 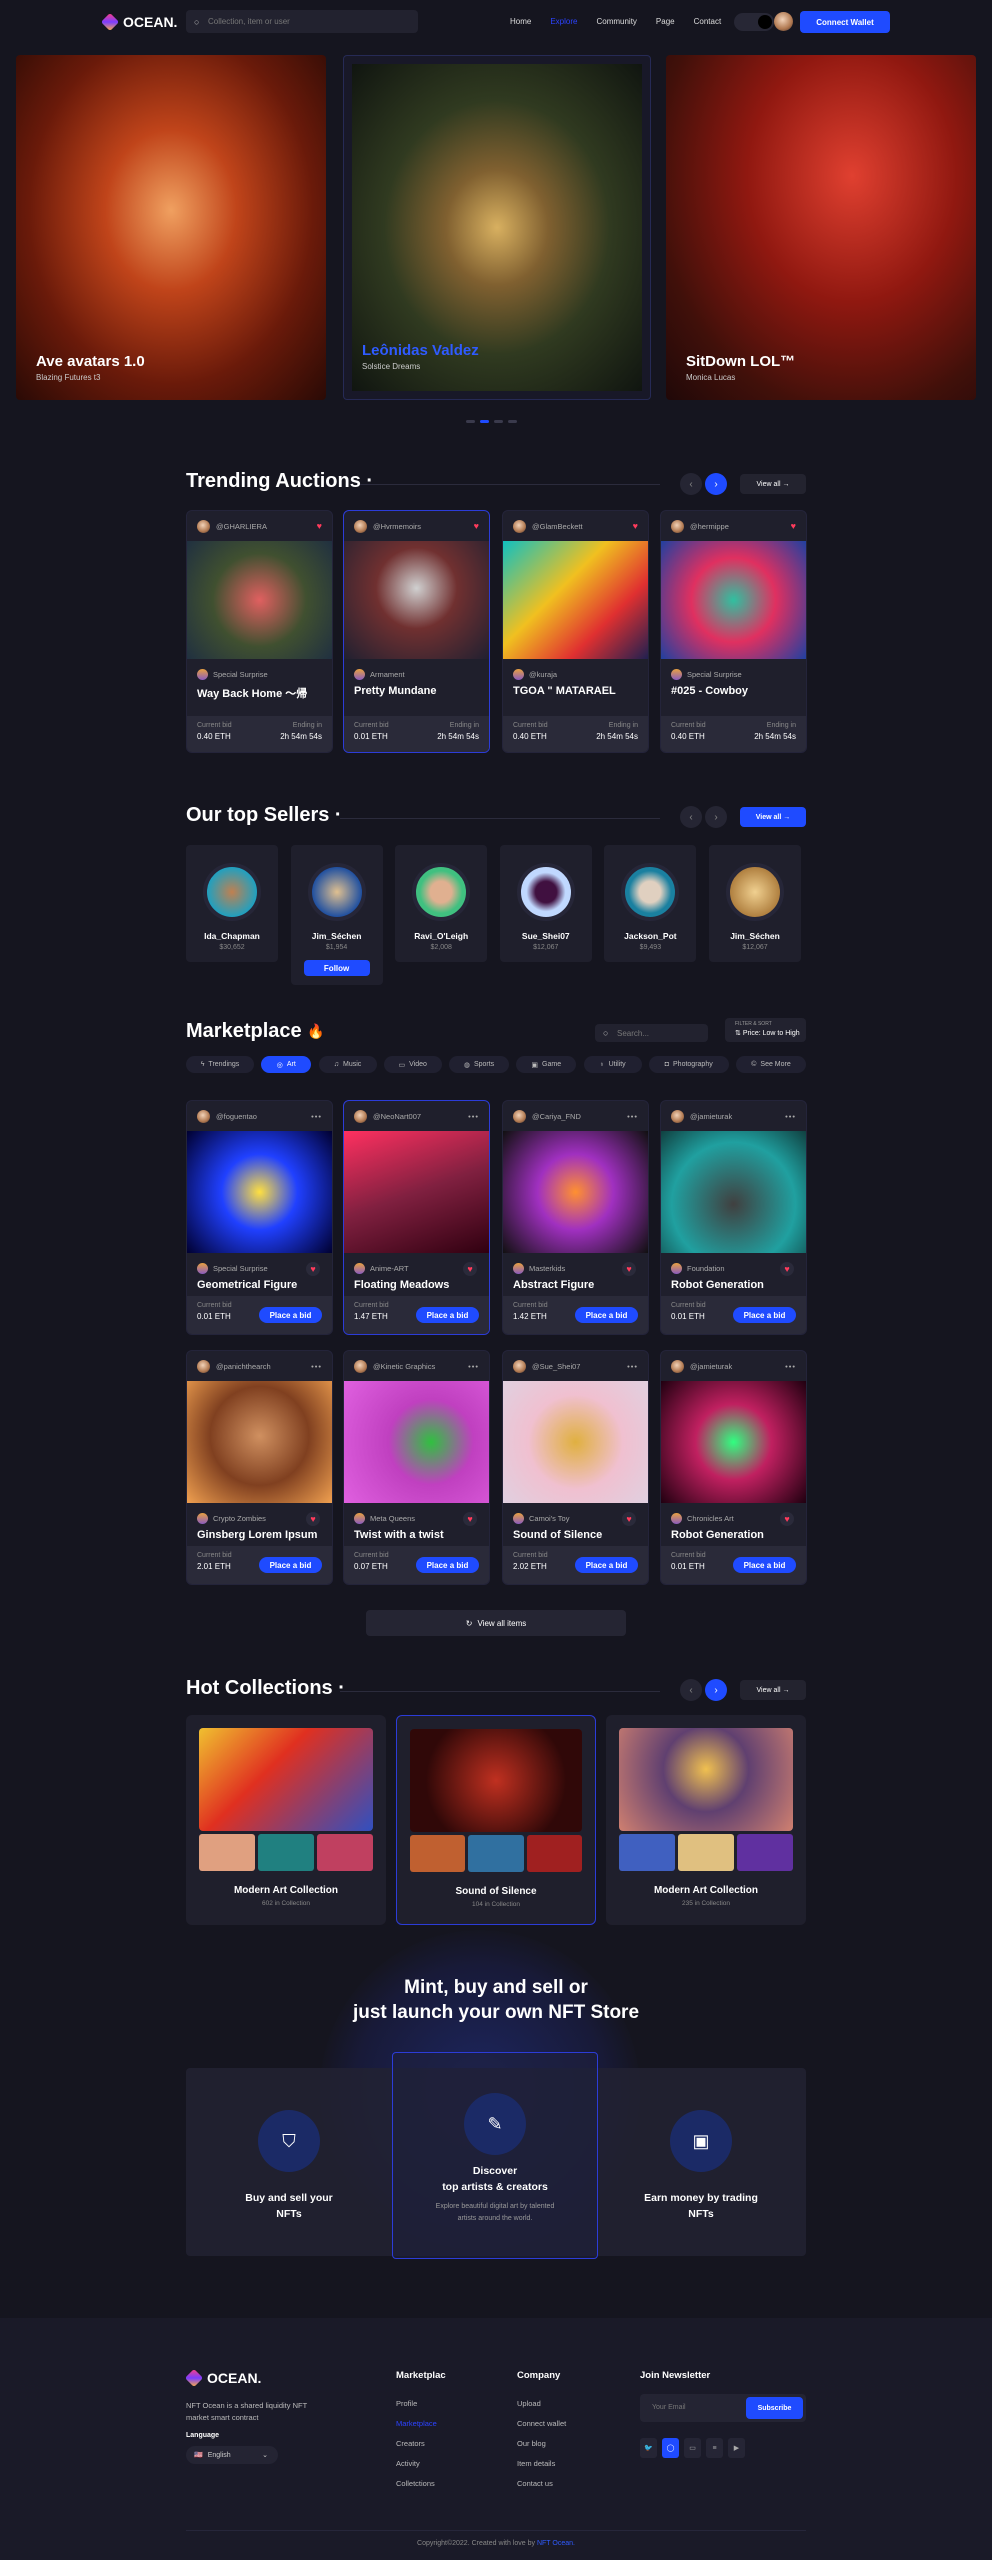 I want to click on category-chip-utility: ♁ Utility, so click(x=612, y=1064).